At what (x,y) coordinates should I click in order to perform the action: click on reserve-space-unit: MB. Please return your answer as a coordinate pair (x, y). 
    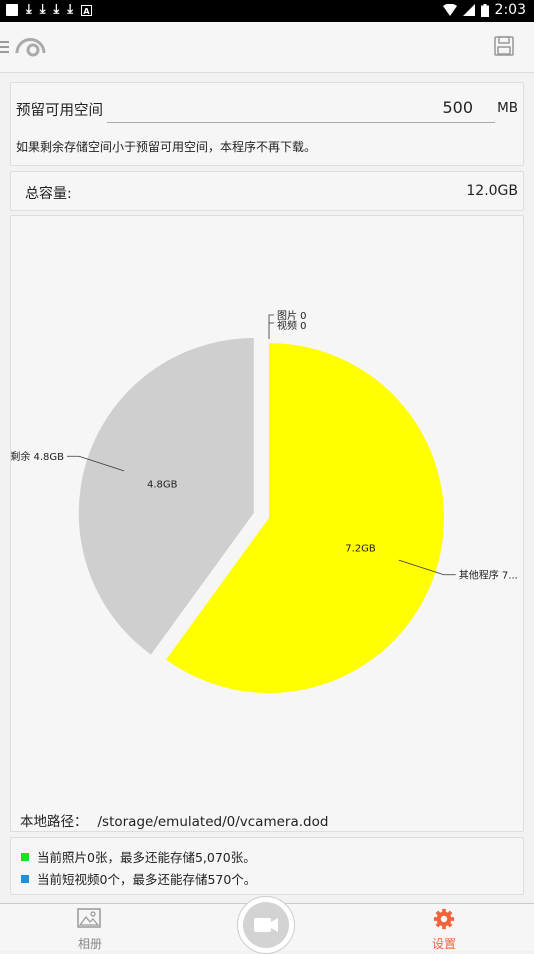
    Looking at the image, I should click on (507, 108).